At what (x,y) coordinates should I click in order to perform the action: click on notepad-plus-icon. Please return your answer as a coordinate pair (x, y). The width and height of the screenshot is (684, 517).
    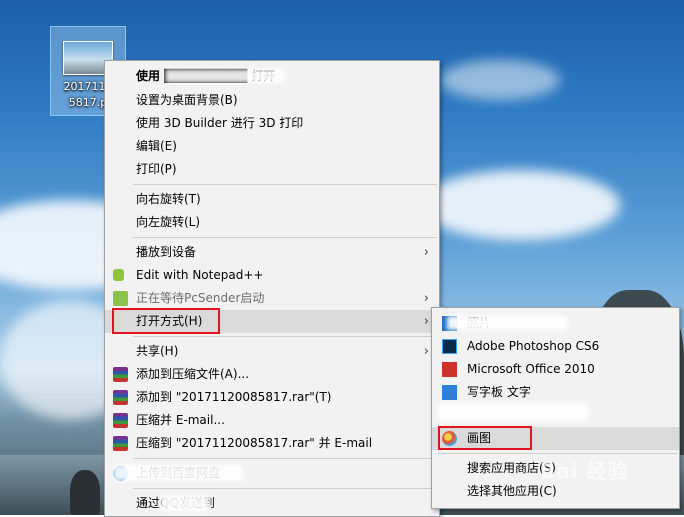
    Looking at the image, I should click on (118, 275).